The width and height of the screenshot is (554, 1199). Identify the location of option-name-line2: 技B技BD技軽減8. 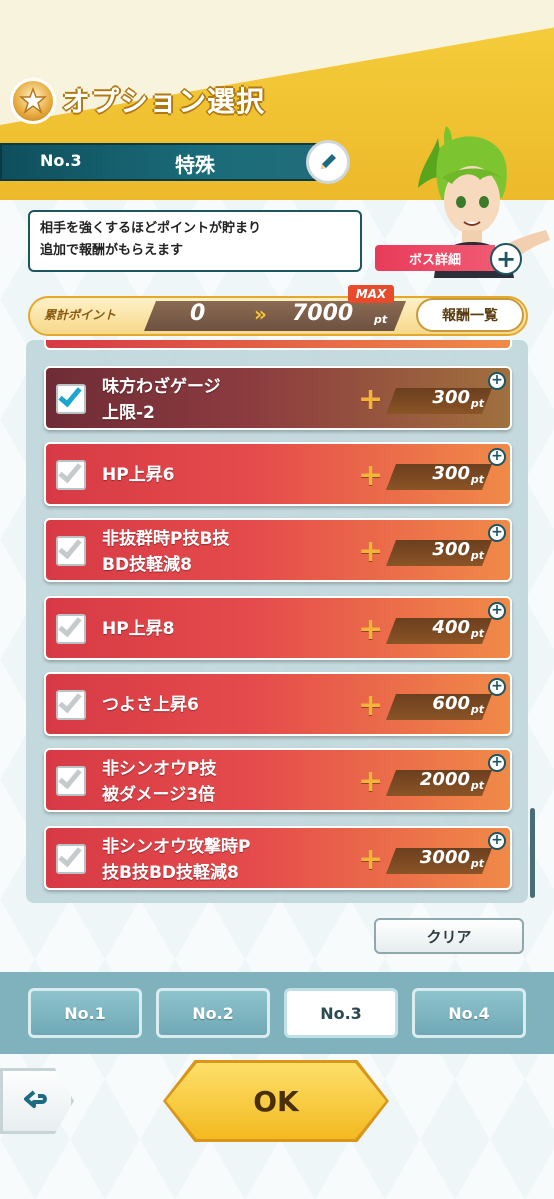
(170, 873).